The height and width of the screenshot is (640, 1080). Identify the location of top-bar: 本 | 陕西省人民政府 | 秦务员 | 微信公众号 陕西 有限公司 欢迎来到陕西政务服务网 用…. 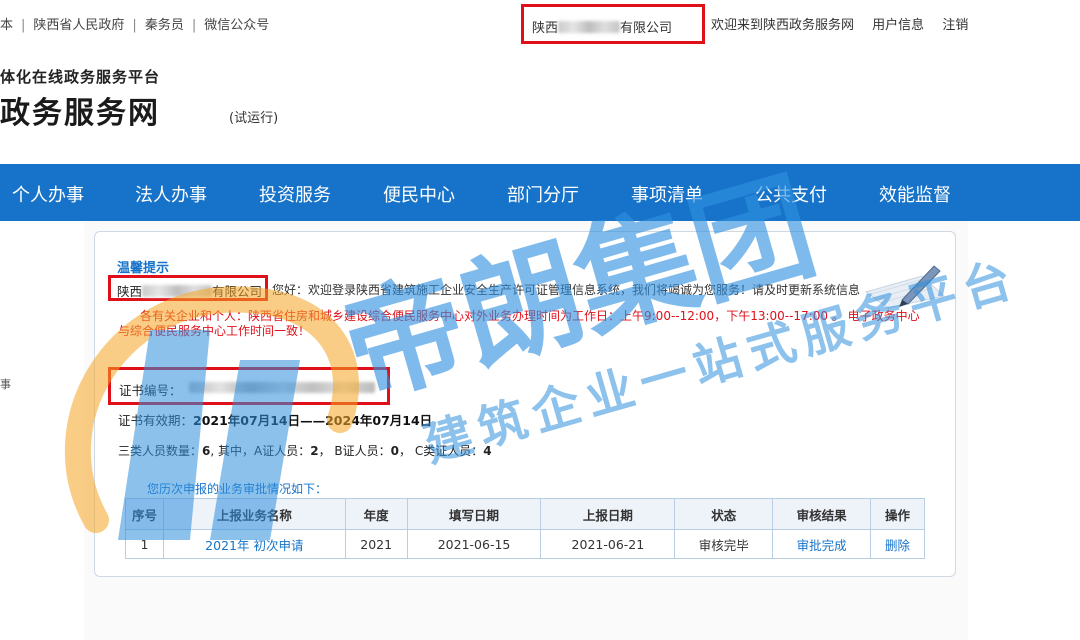
(540, 22).